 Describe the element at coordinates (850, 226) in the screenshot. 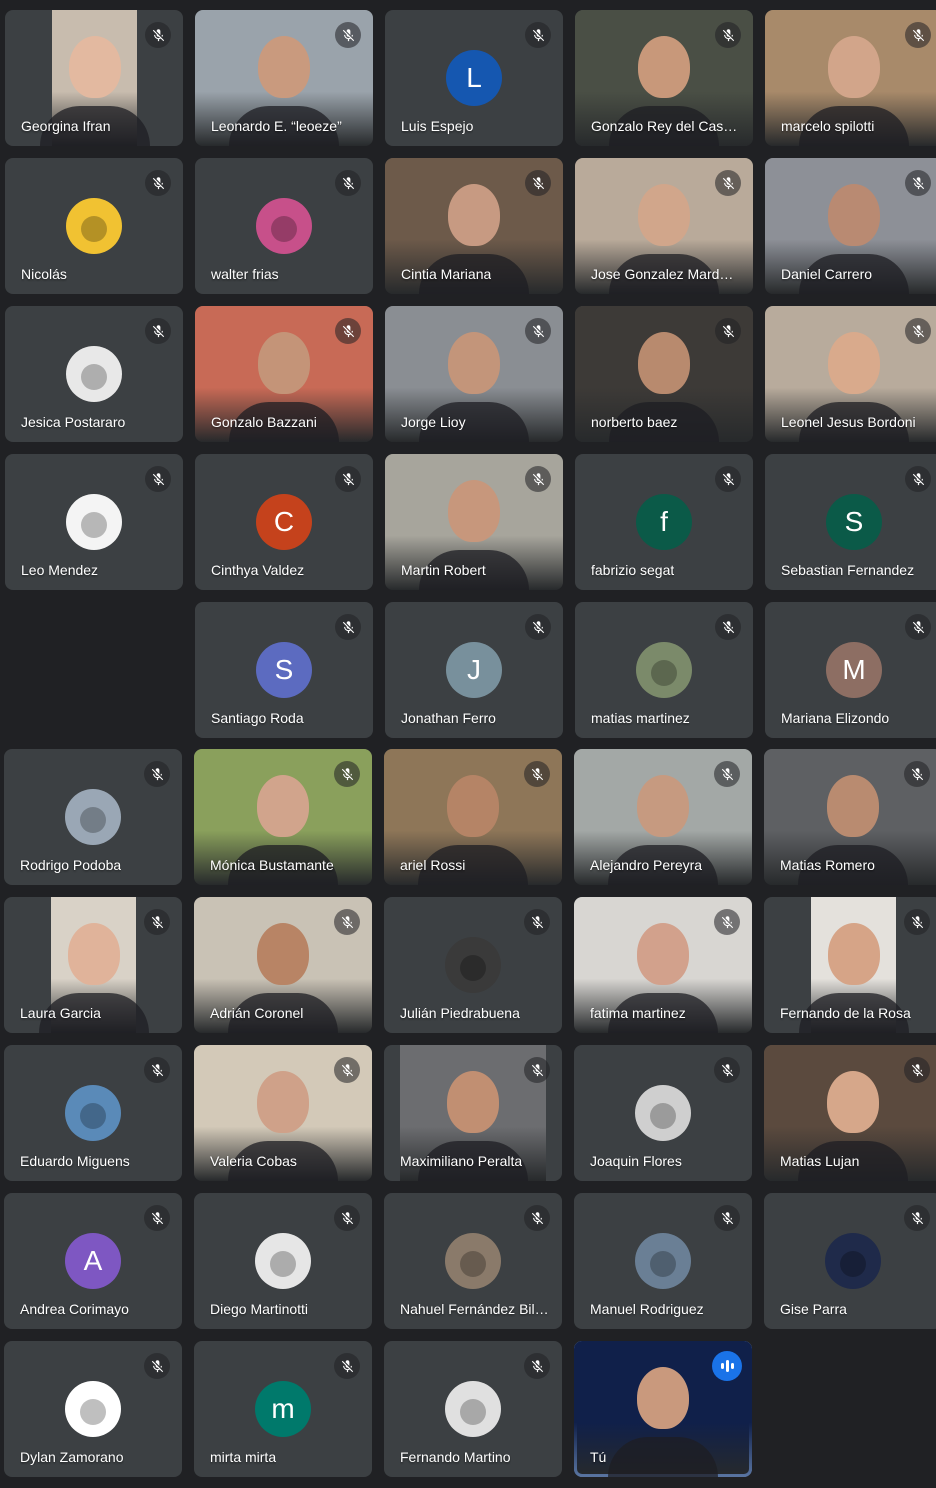

I see `participant-tile: Daniel Carrero` at that location.